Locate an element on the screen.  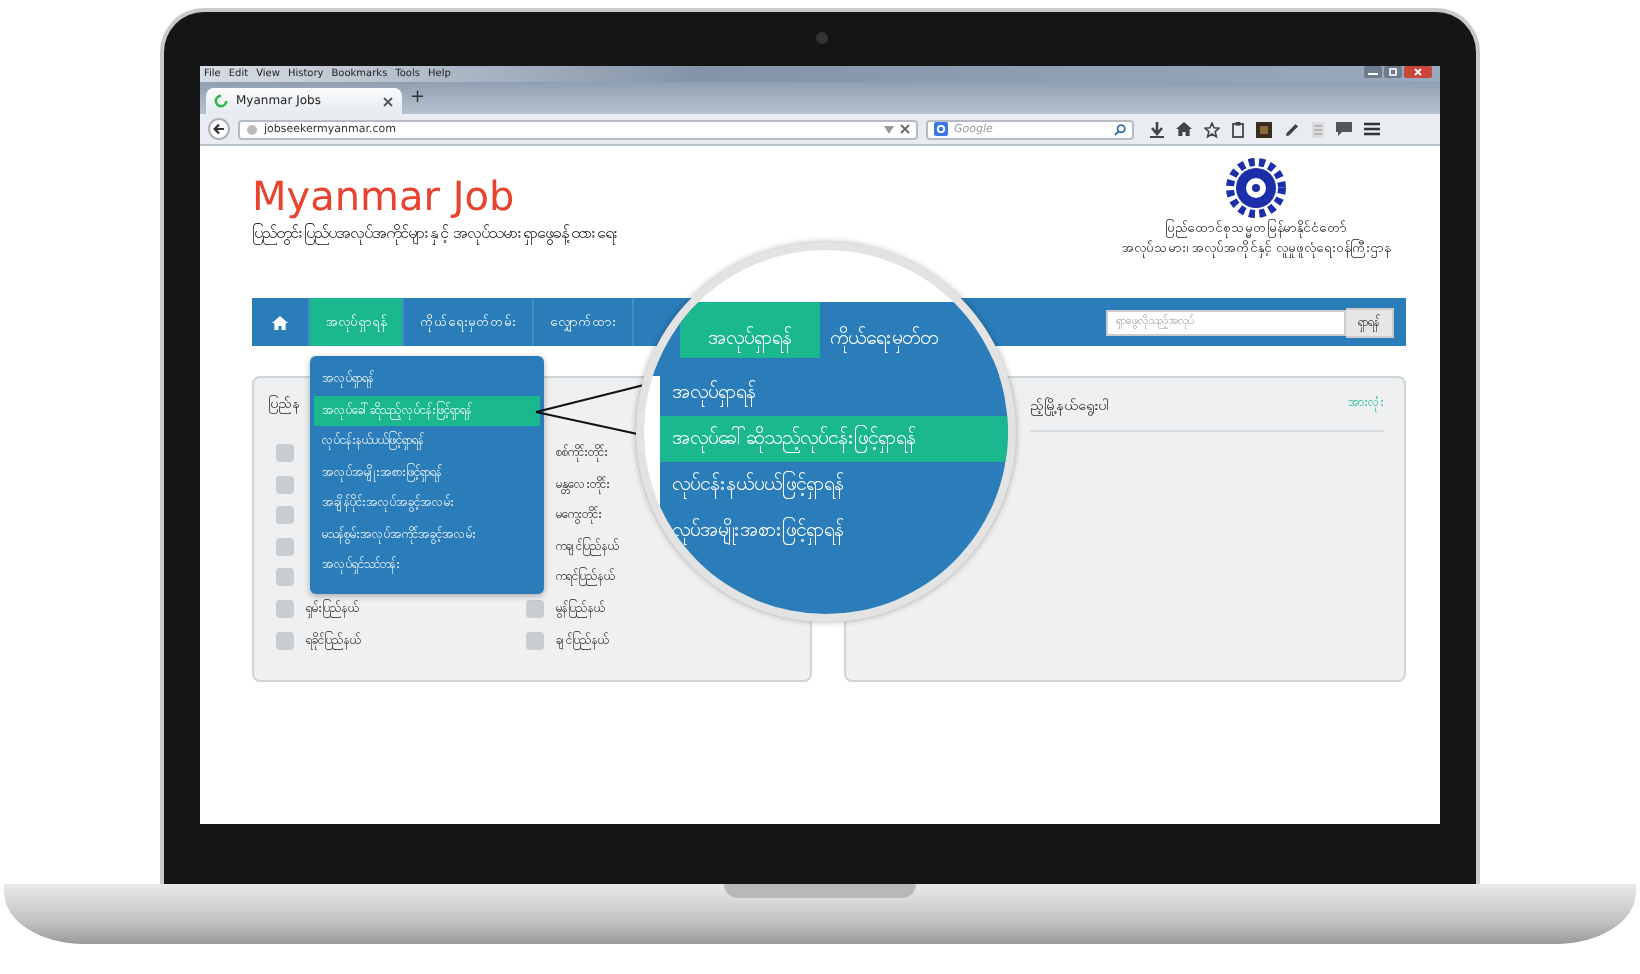
google-icon is located at coordinates (941, 129).